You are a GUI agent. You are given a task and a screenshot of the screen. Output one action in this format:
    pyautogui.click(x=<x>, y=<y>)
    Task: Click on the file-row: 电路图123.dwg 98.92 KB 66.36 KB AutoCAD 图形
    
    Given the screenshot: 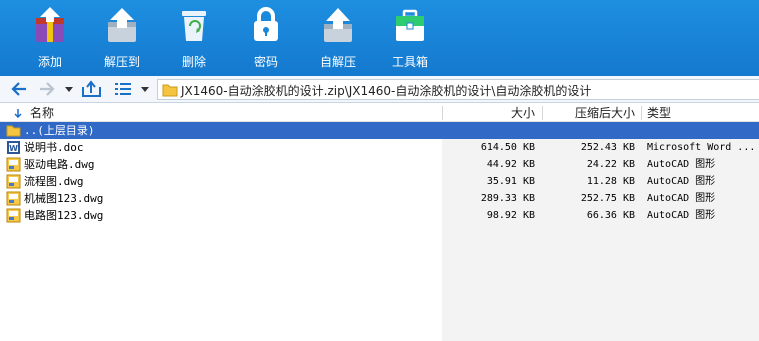 What is the action you would take?
    pyautogui.click(x=379, y=215)
    